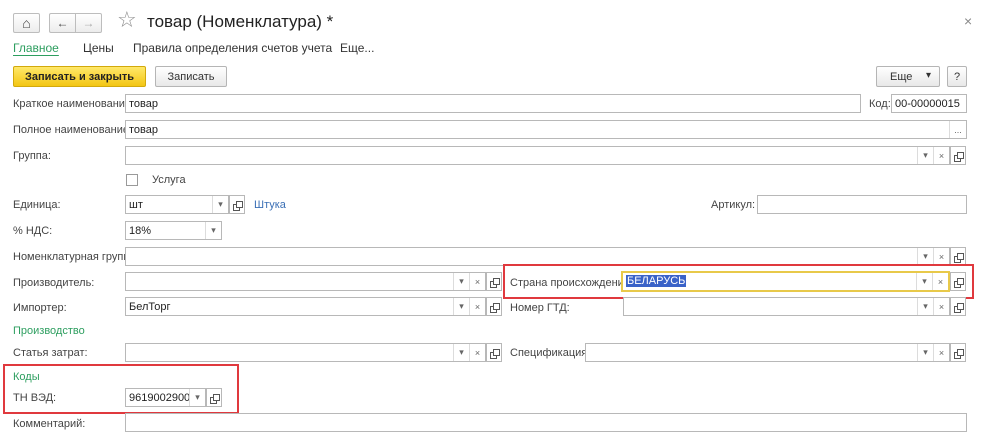 Image resolution: width=984 pixels, height=446 pixels. Describe the element at coordinates (968, 21) in the screenshot. I see `close-icon: ×` at that location.